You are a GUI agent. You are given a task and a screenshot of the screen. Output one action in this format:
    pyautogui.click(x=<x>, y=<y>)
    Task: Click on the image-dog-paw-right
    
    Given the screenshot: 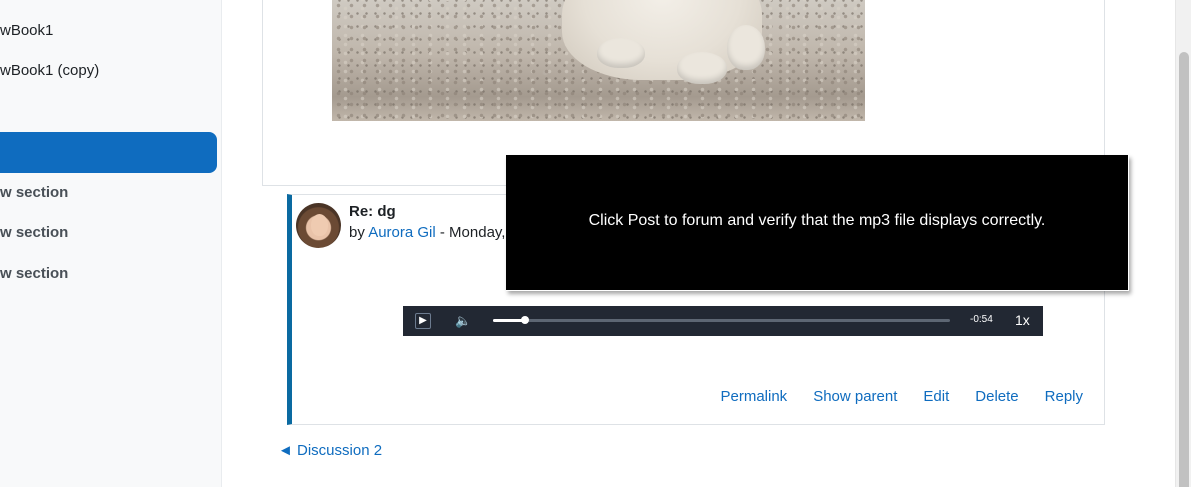 What is the action you would take?
    pyautogui.click(x=702, y=68)
    